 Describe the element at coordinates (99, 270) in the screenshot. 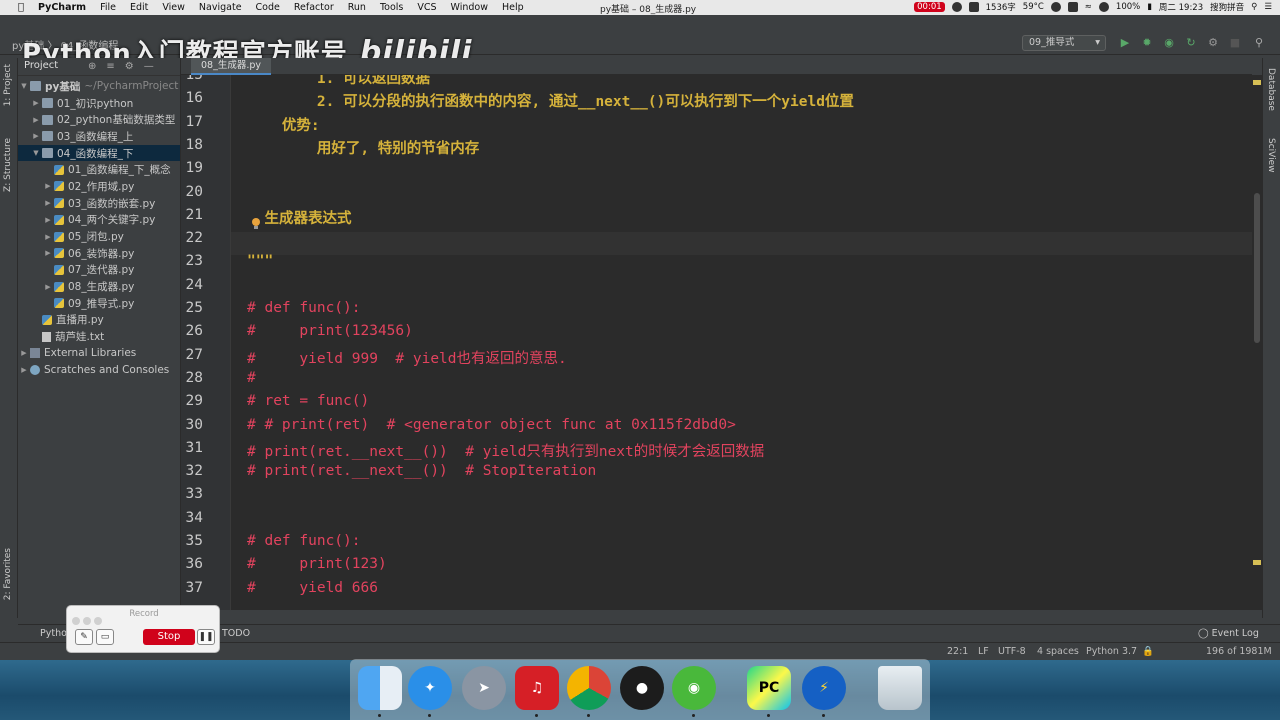

I see `tree-file-07: 07_迭代器.py` at that location.